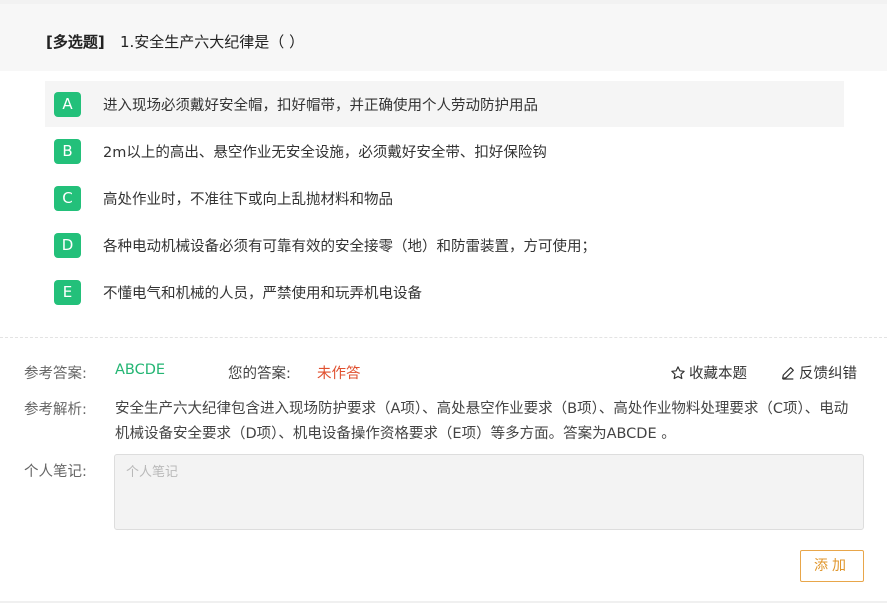  Describe the element at coordinates (259, 374) in the screenshot. I see `your-answer-label: 您的答案:` at that location.